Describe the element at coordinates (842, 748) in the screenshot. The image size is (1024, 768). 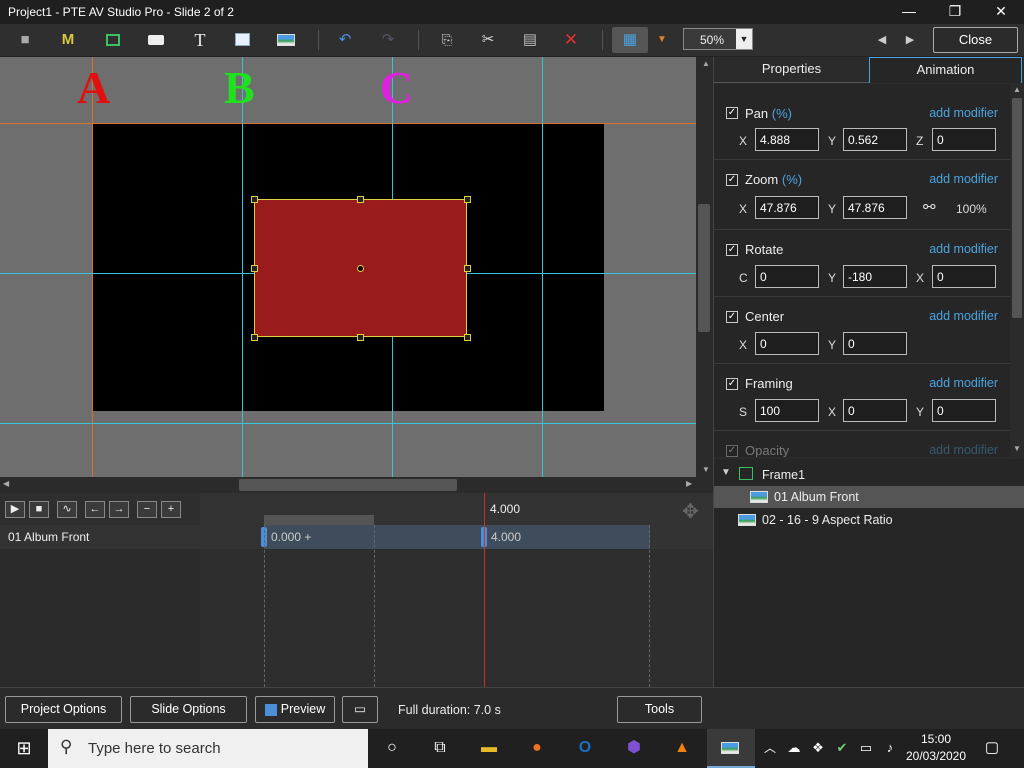
I see `sync-icon: ✔` at that location.